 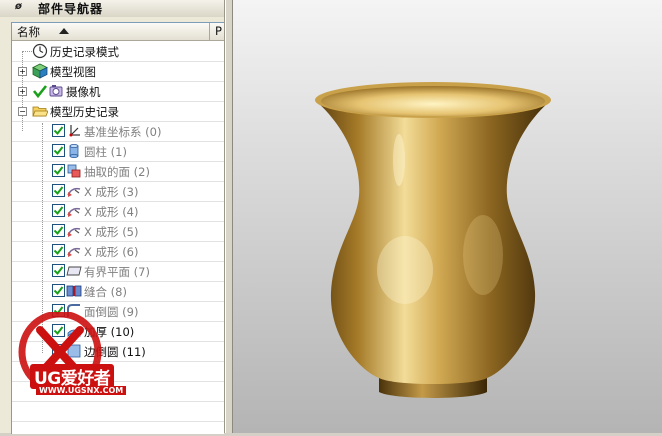 I want to click on cube-view-icon, so click(x=40, y=71).